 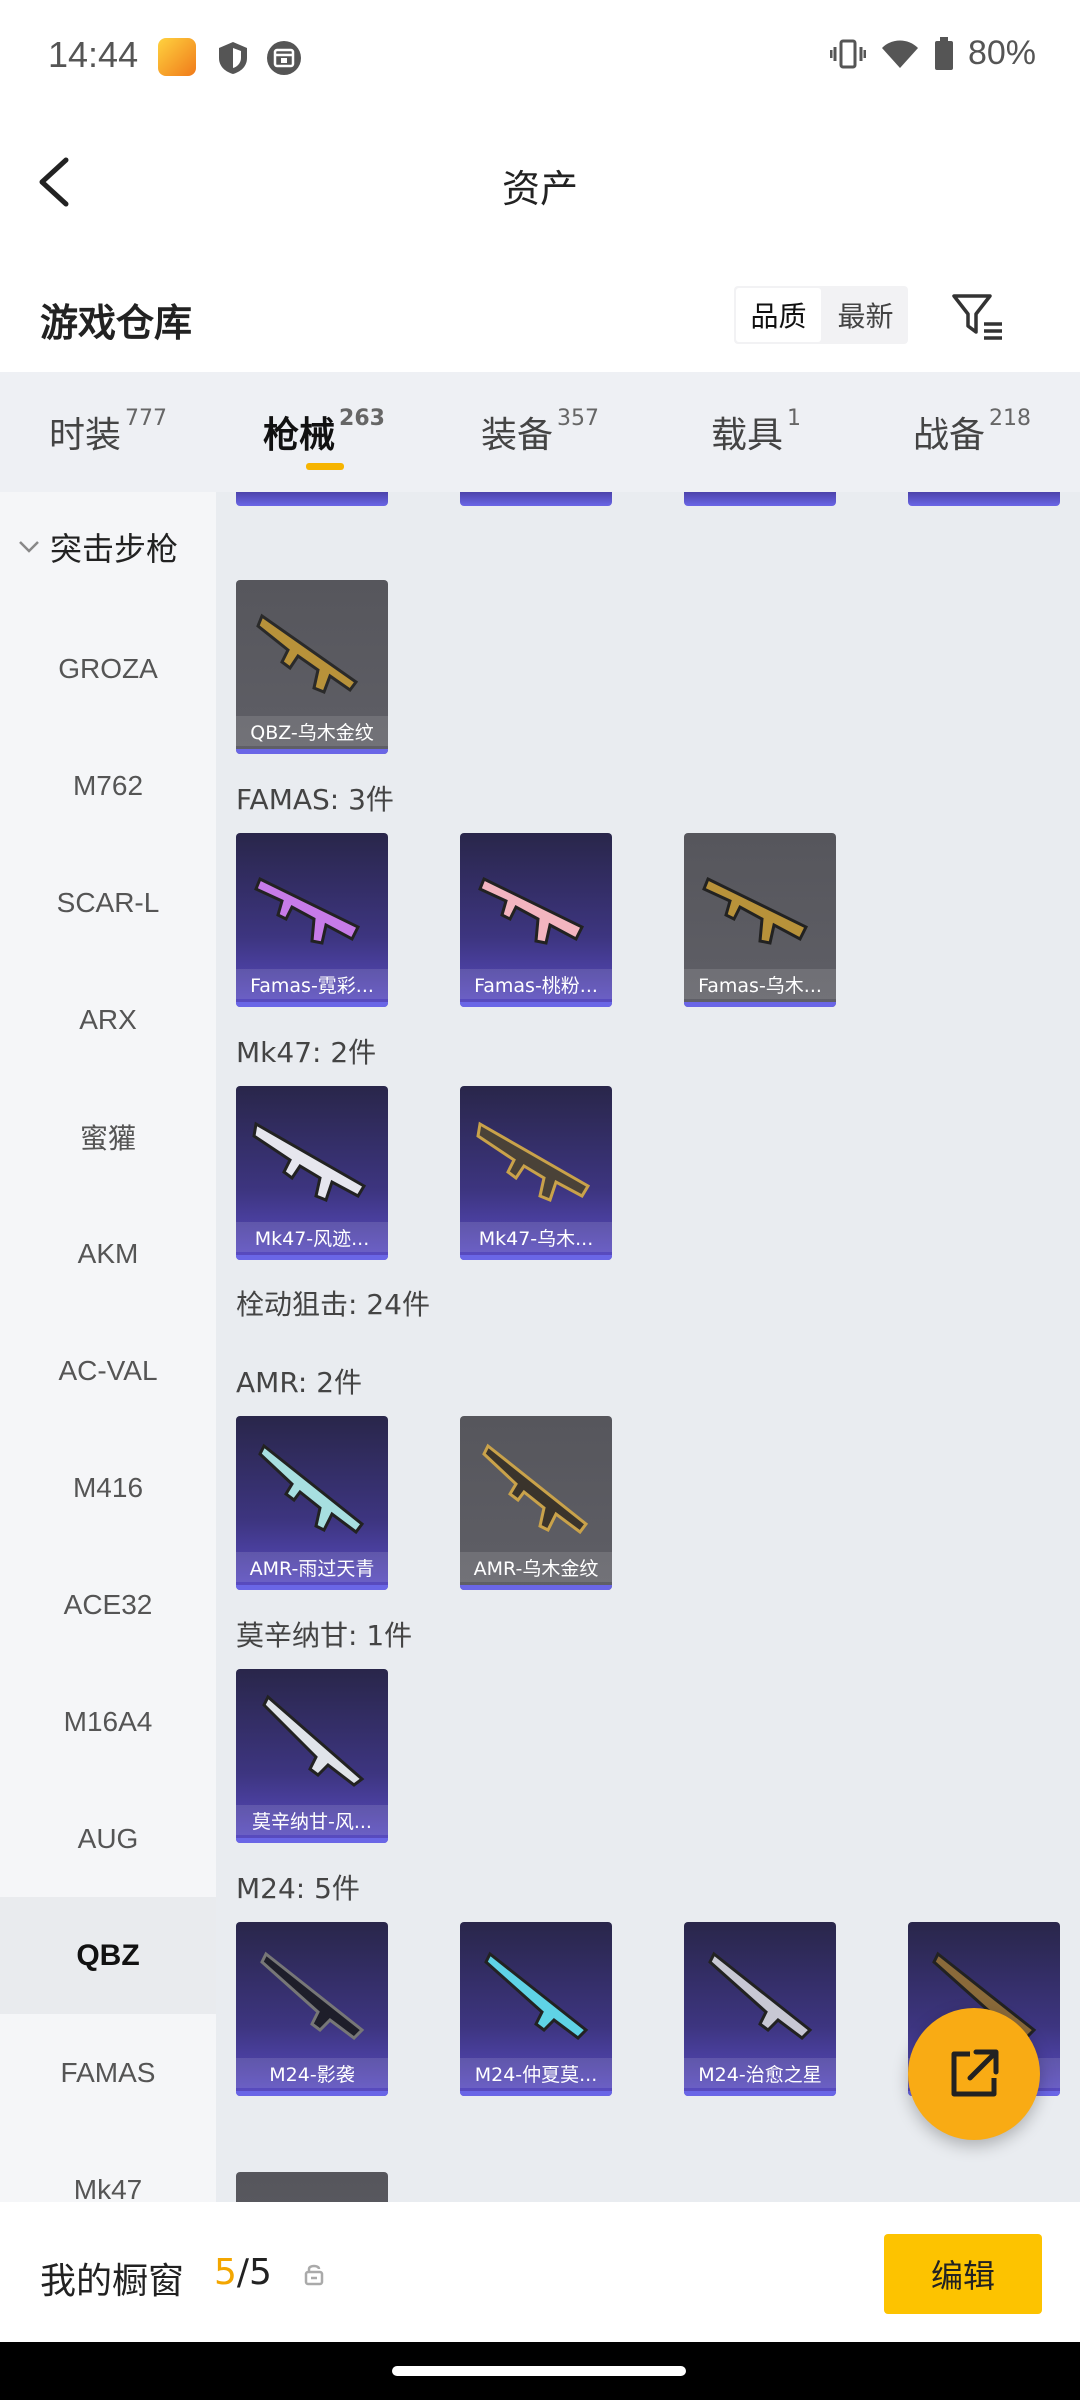 I want to click on rifle-pink-icon, so click(x=531, y=910).